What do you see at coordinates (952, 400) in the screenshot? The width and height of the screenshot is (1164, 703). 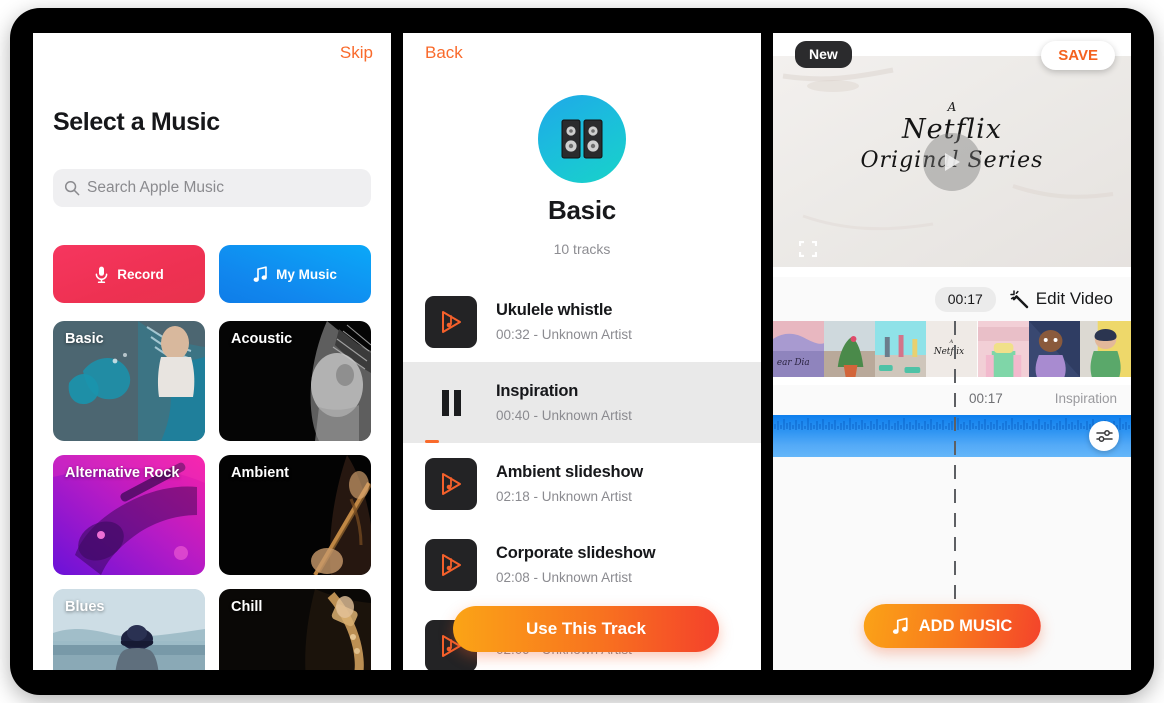 I see `waveform-header: 00:17 Inspiration` at bounding box center [952, 400].